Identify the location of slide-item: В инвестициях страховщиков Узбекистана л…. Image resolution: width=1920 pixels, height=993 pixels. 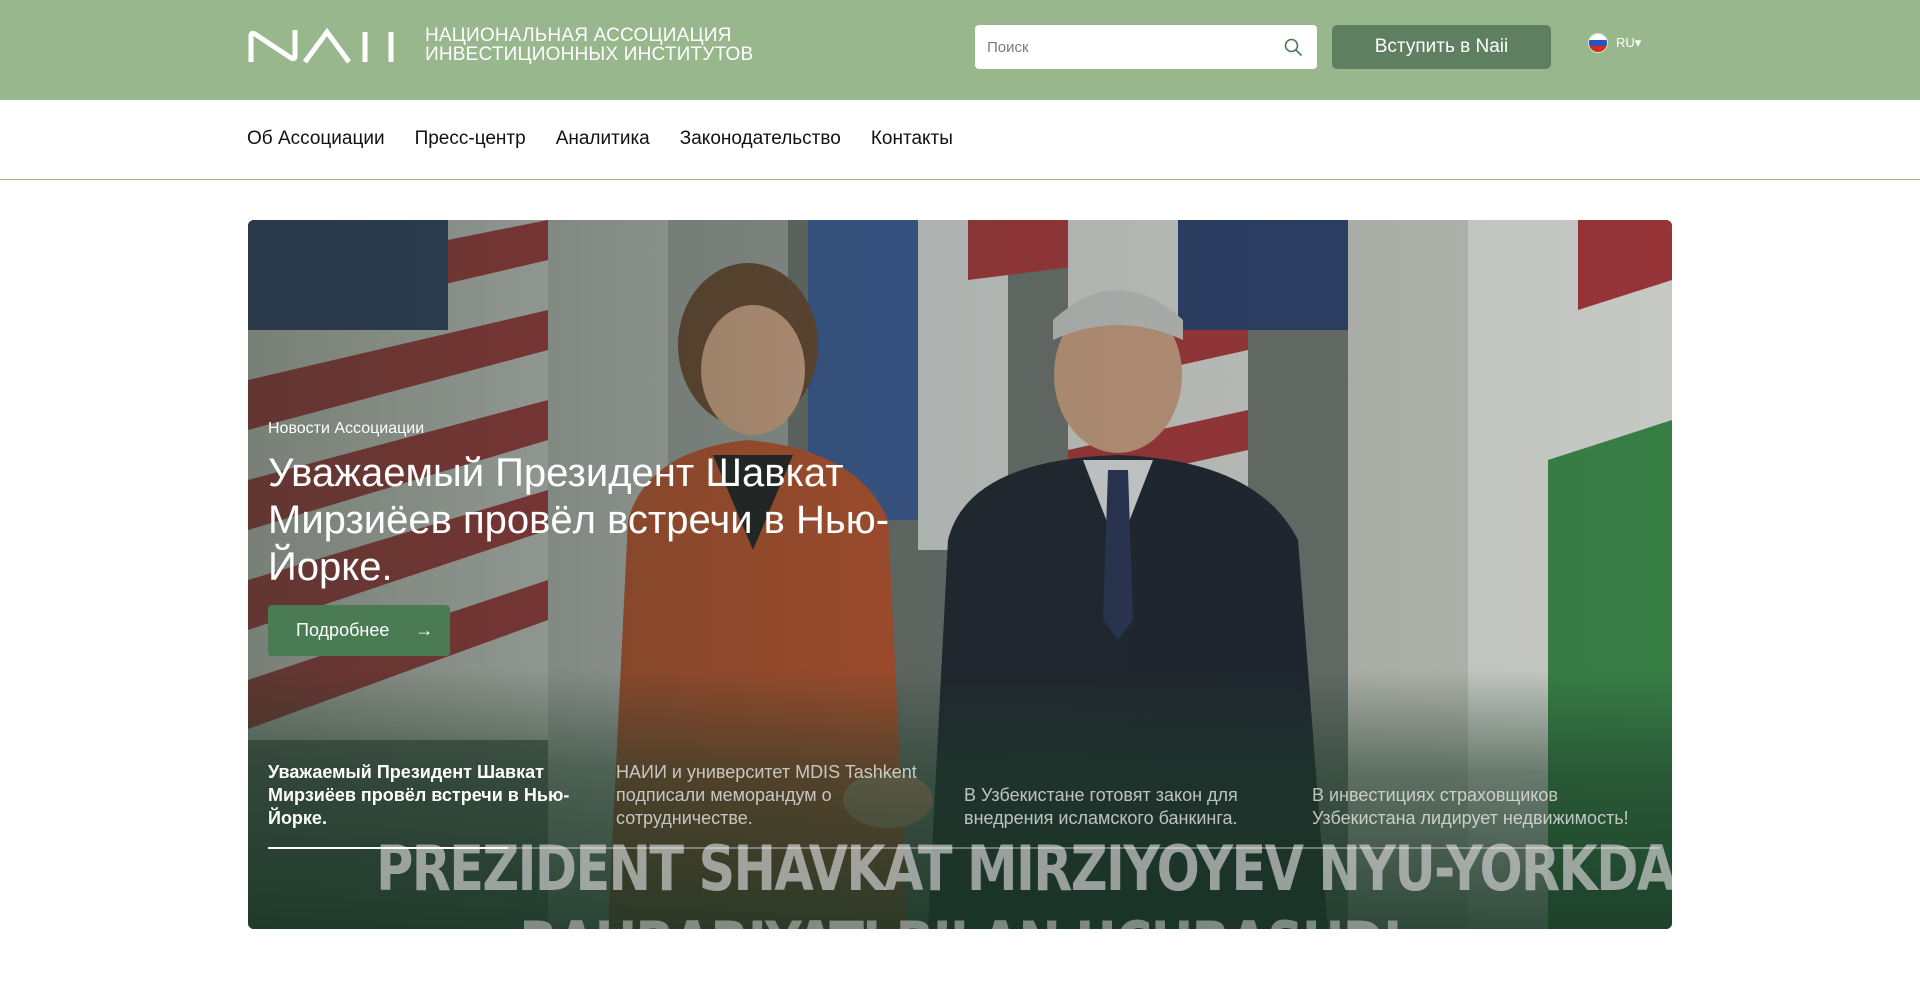
(1486, 789).